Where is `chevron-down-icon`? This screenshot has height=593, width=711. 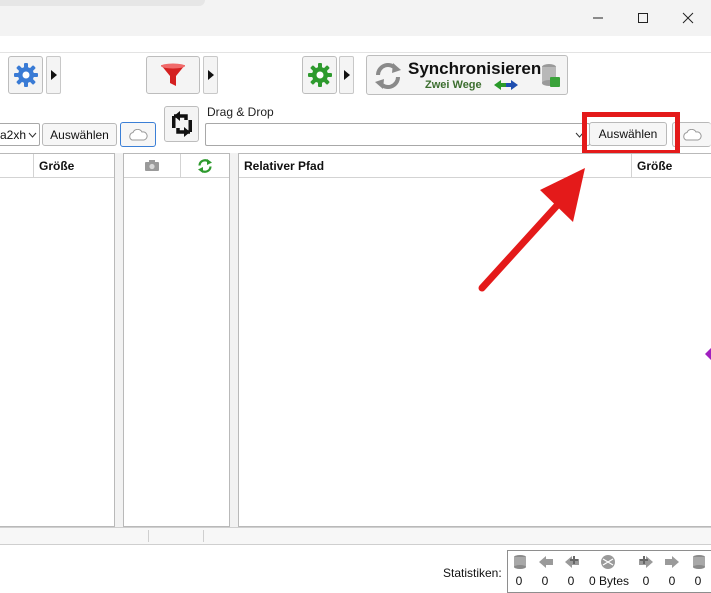 chevron-down-icon is located at coordinates (32, 135).